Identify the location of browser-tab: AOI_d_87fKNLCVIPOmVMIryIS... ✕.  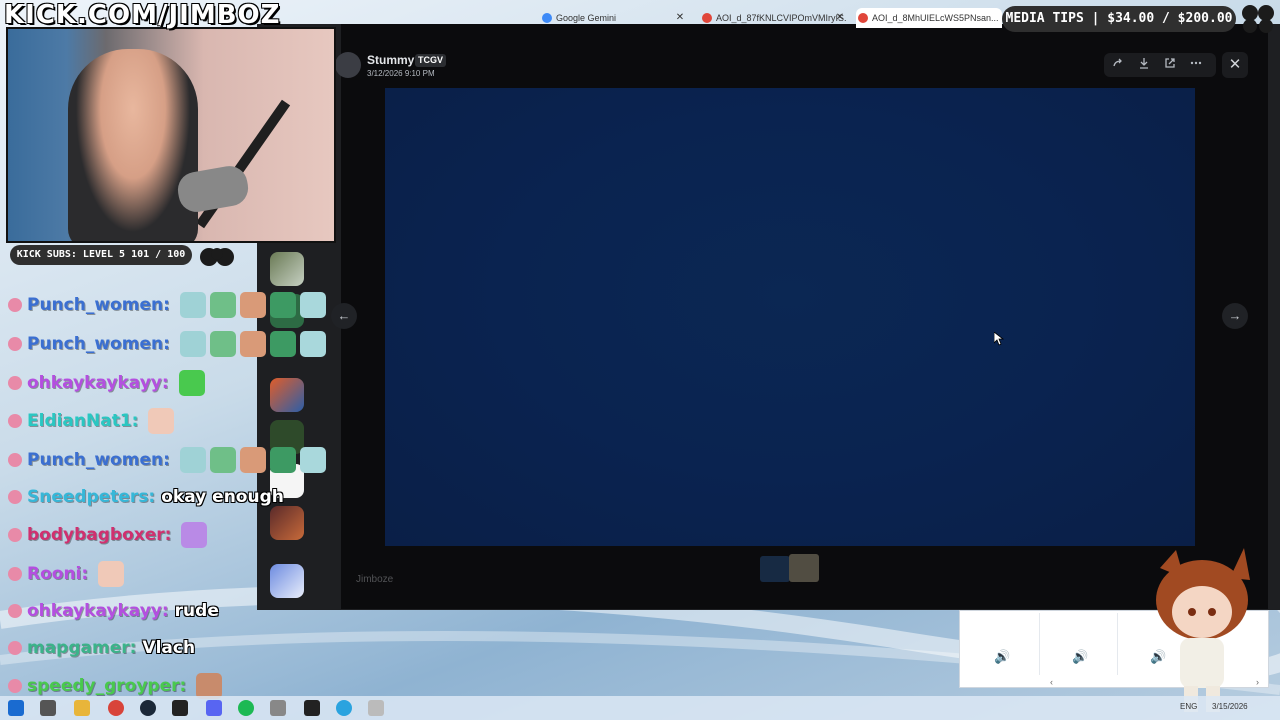
(773, 18).